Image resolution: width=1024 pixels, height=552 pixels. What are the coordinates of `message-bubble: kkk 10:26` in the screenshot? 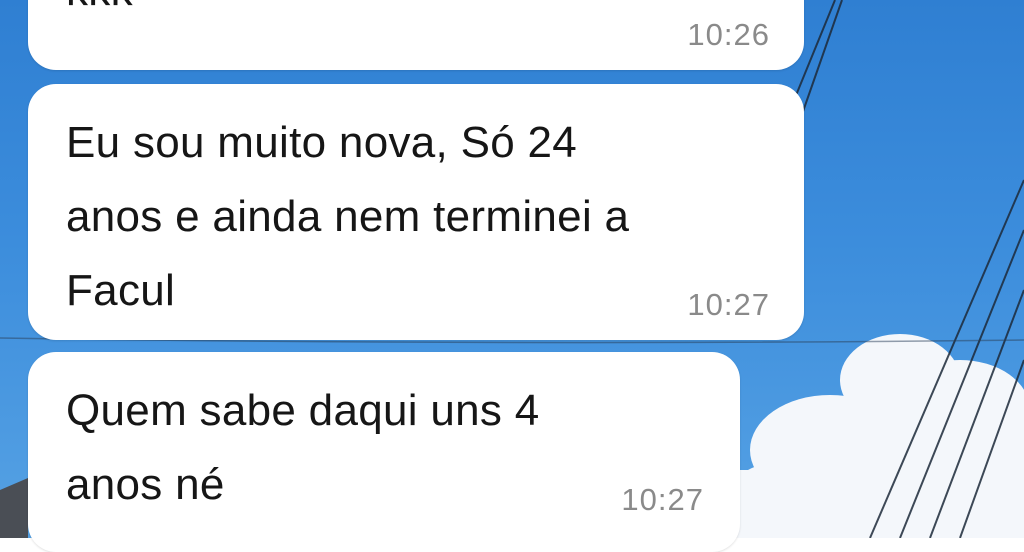 It's located at (416, 35).